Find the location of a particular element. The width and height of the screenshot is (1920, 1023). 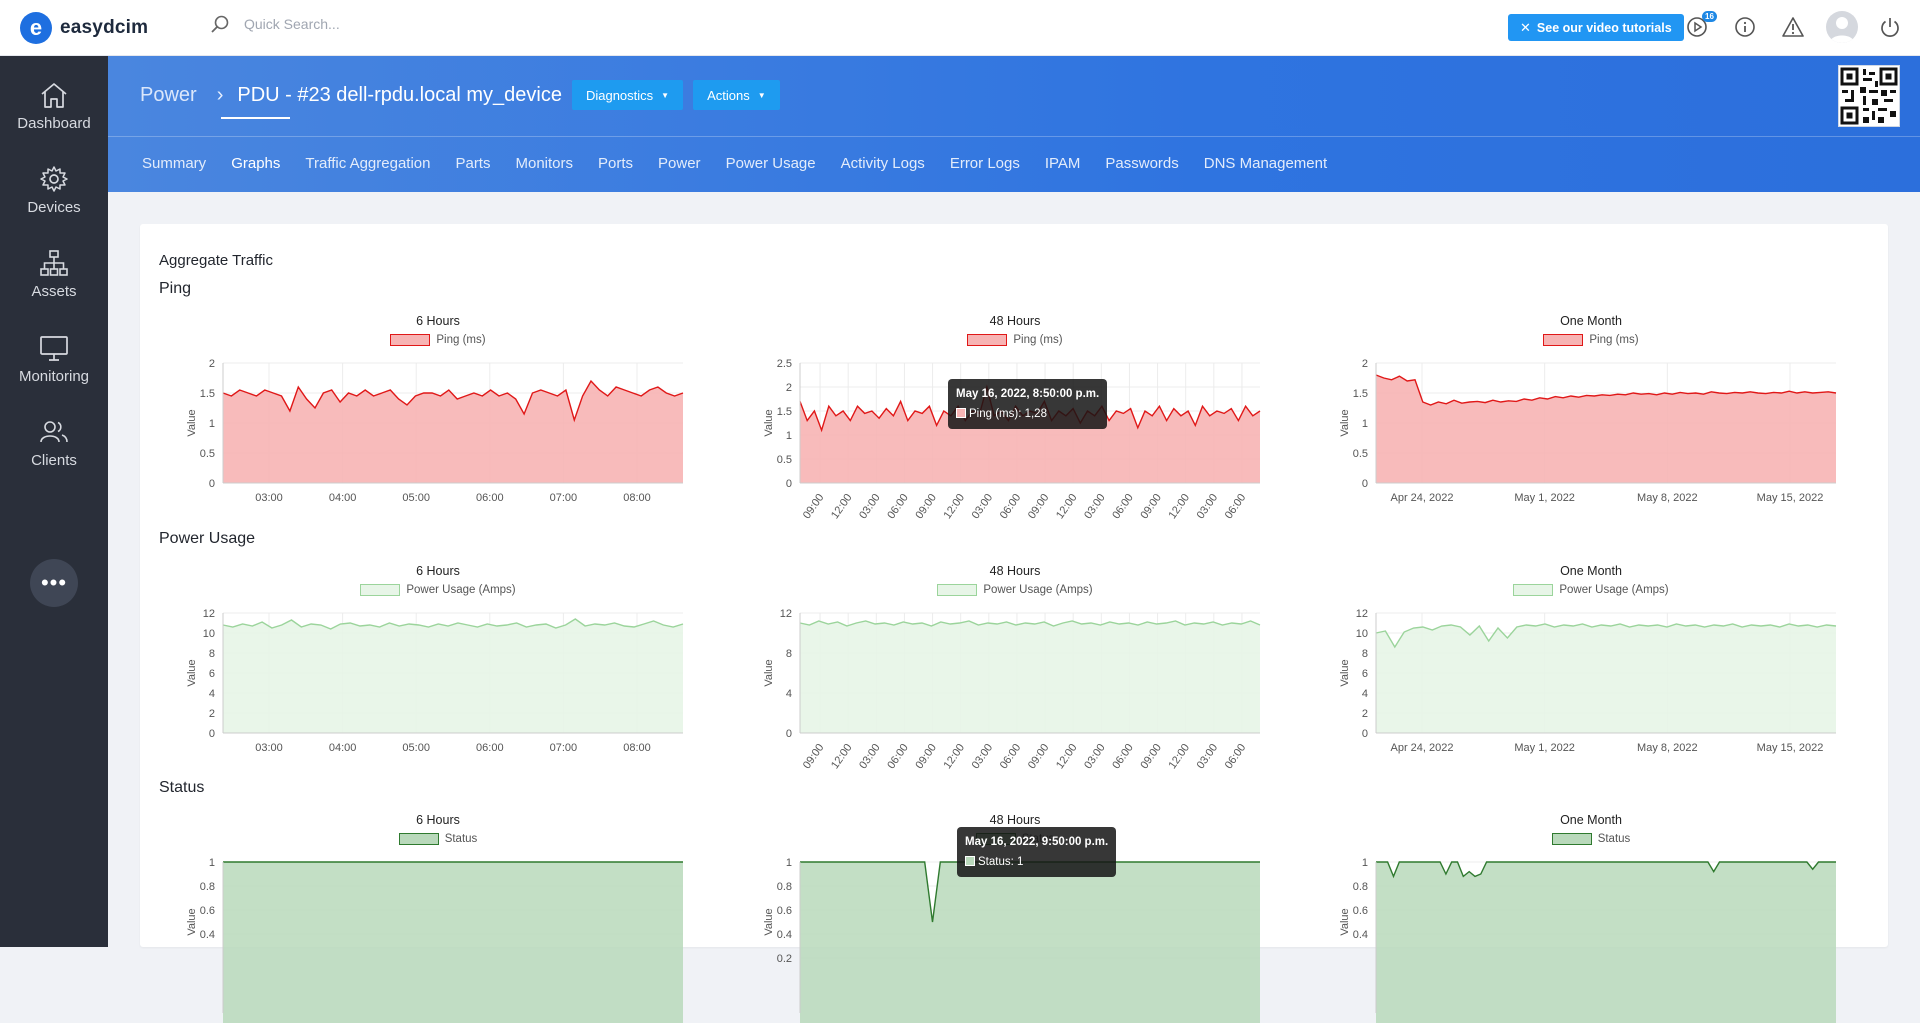

video-tutorials-button: ✕ See our video tutorials is located at coordinates (1596, 27).